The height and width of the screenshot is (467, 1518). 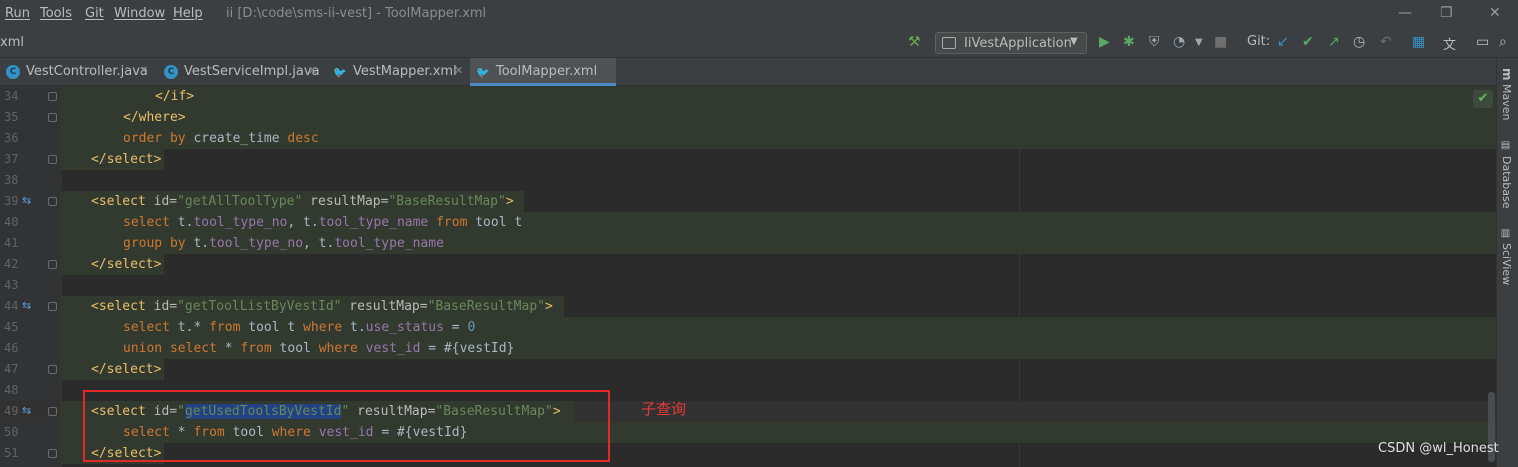 I want to click on git-label: Git:, so click(x=1259, y=41).